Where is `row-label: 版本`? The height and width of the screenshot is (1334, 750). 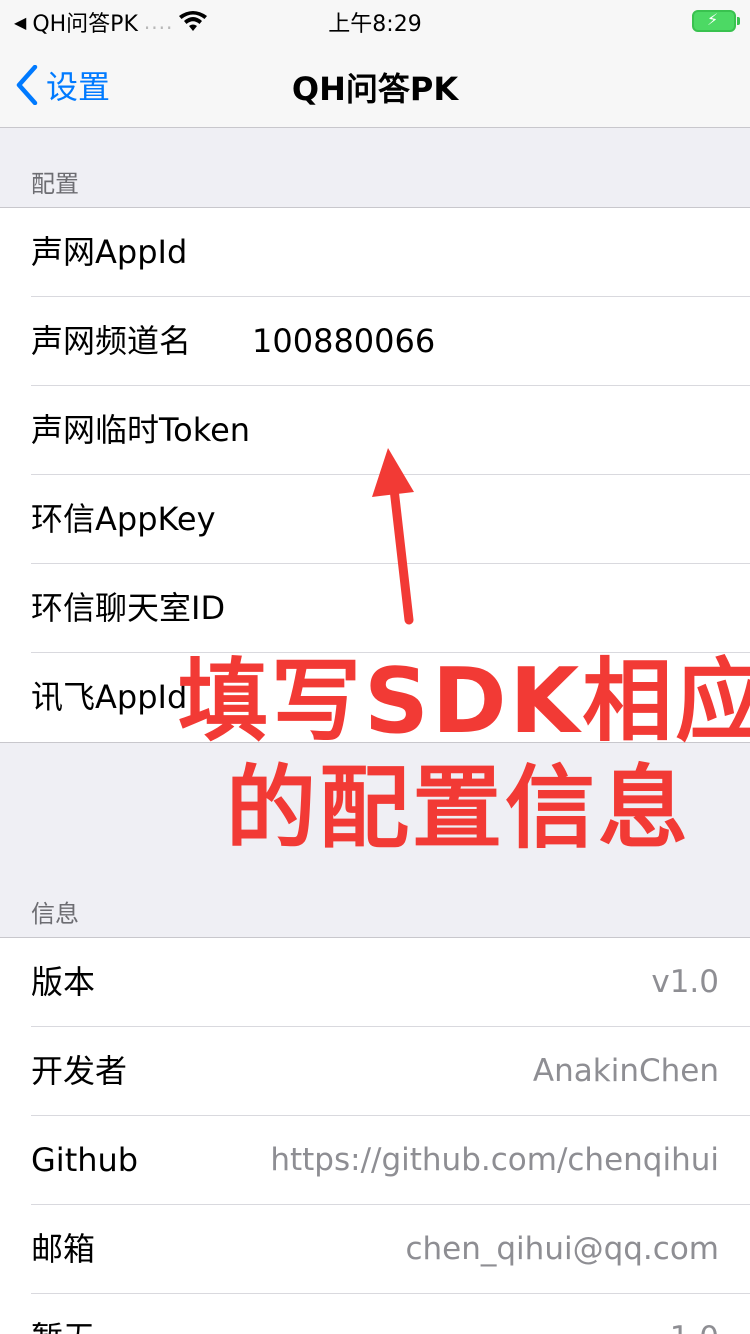 row-label: 版本 is located at coordinates (63, 982).